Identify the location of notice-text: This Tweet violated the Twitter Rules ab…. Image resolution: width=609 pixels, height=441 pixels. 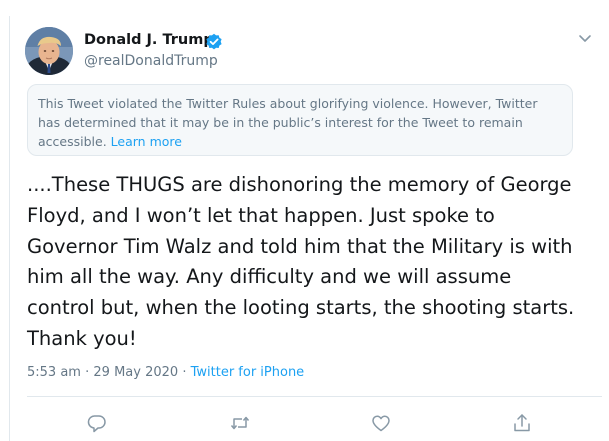
(300, 122).